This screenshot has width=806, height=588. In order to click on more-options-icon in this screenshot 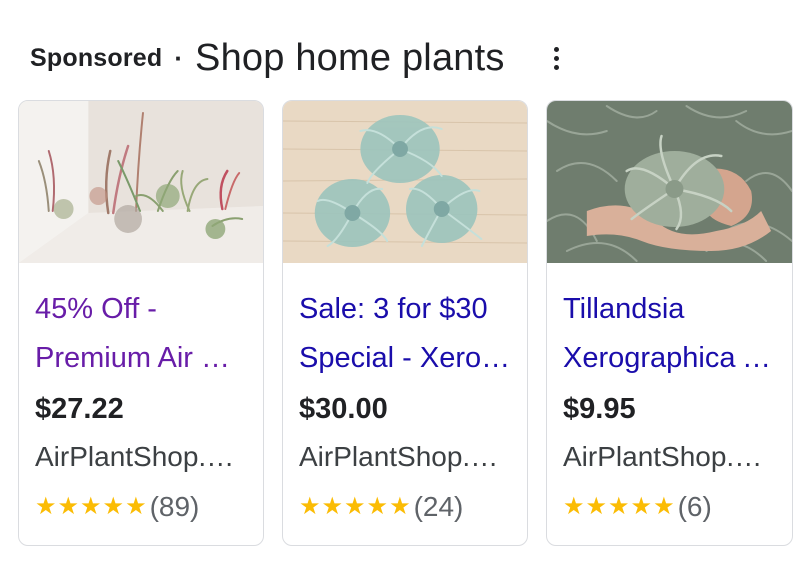, I will do `click(556, 58)`.